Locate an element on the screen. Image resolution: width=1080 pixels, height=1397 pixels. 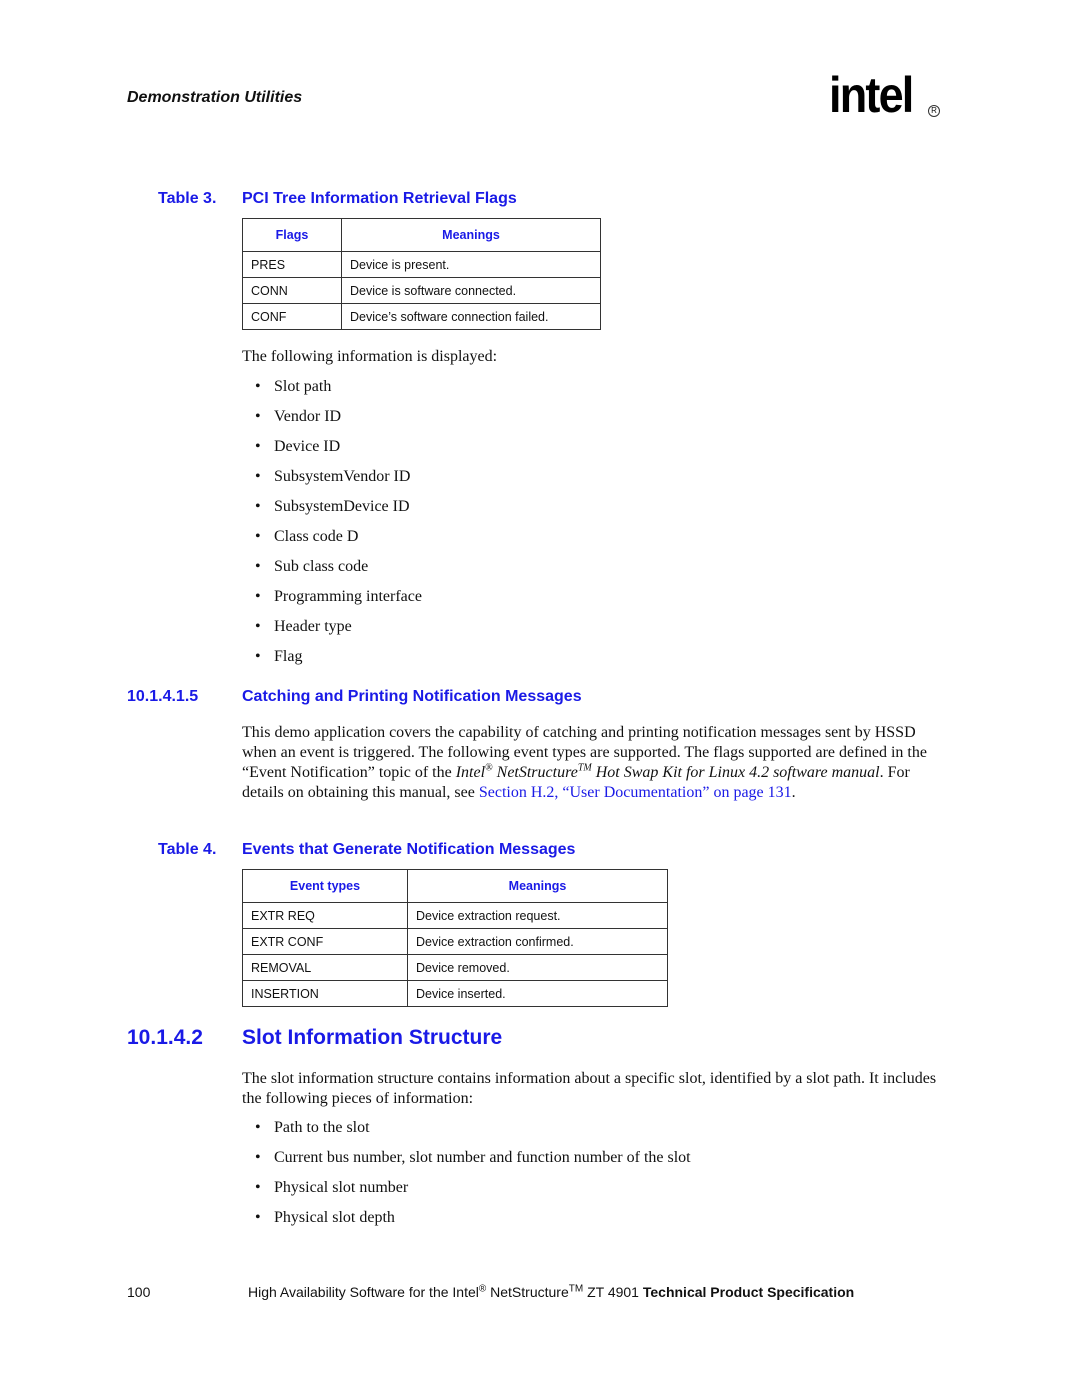
table-row: INSERTION Device inserted. is located at coordinates (455, 993).